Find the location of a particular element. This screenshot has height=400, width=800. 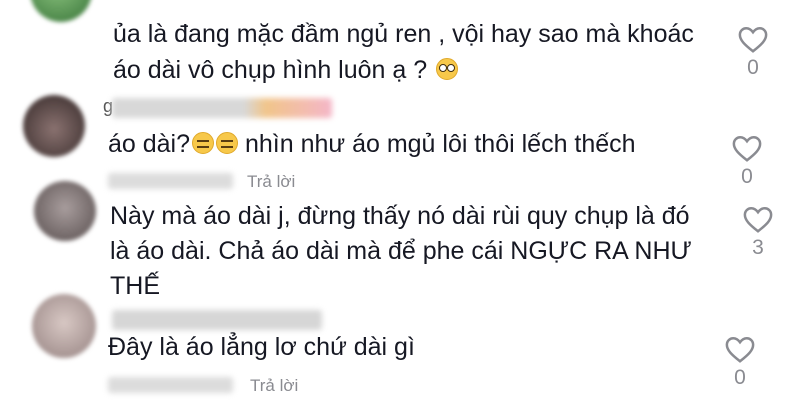

comment-text: Đây là áo lẳng lơ chứ dài gì is located at coordinates (261, 347).